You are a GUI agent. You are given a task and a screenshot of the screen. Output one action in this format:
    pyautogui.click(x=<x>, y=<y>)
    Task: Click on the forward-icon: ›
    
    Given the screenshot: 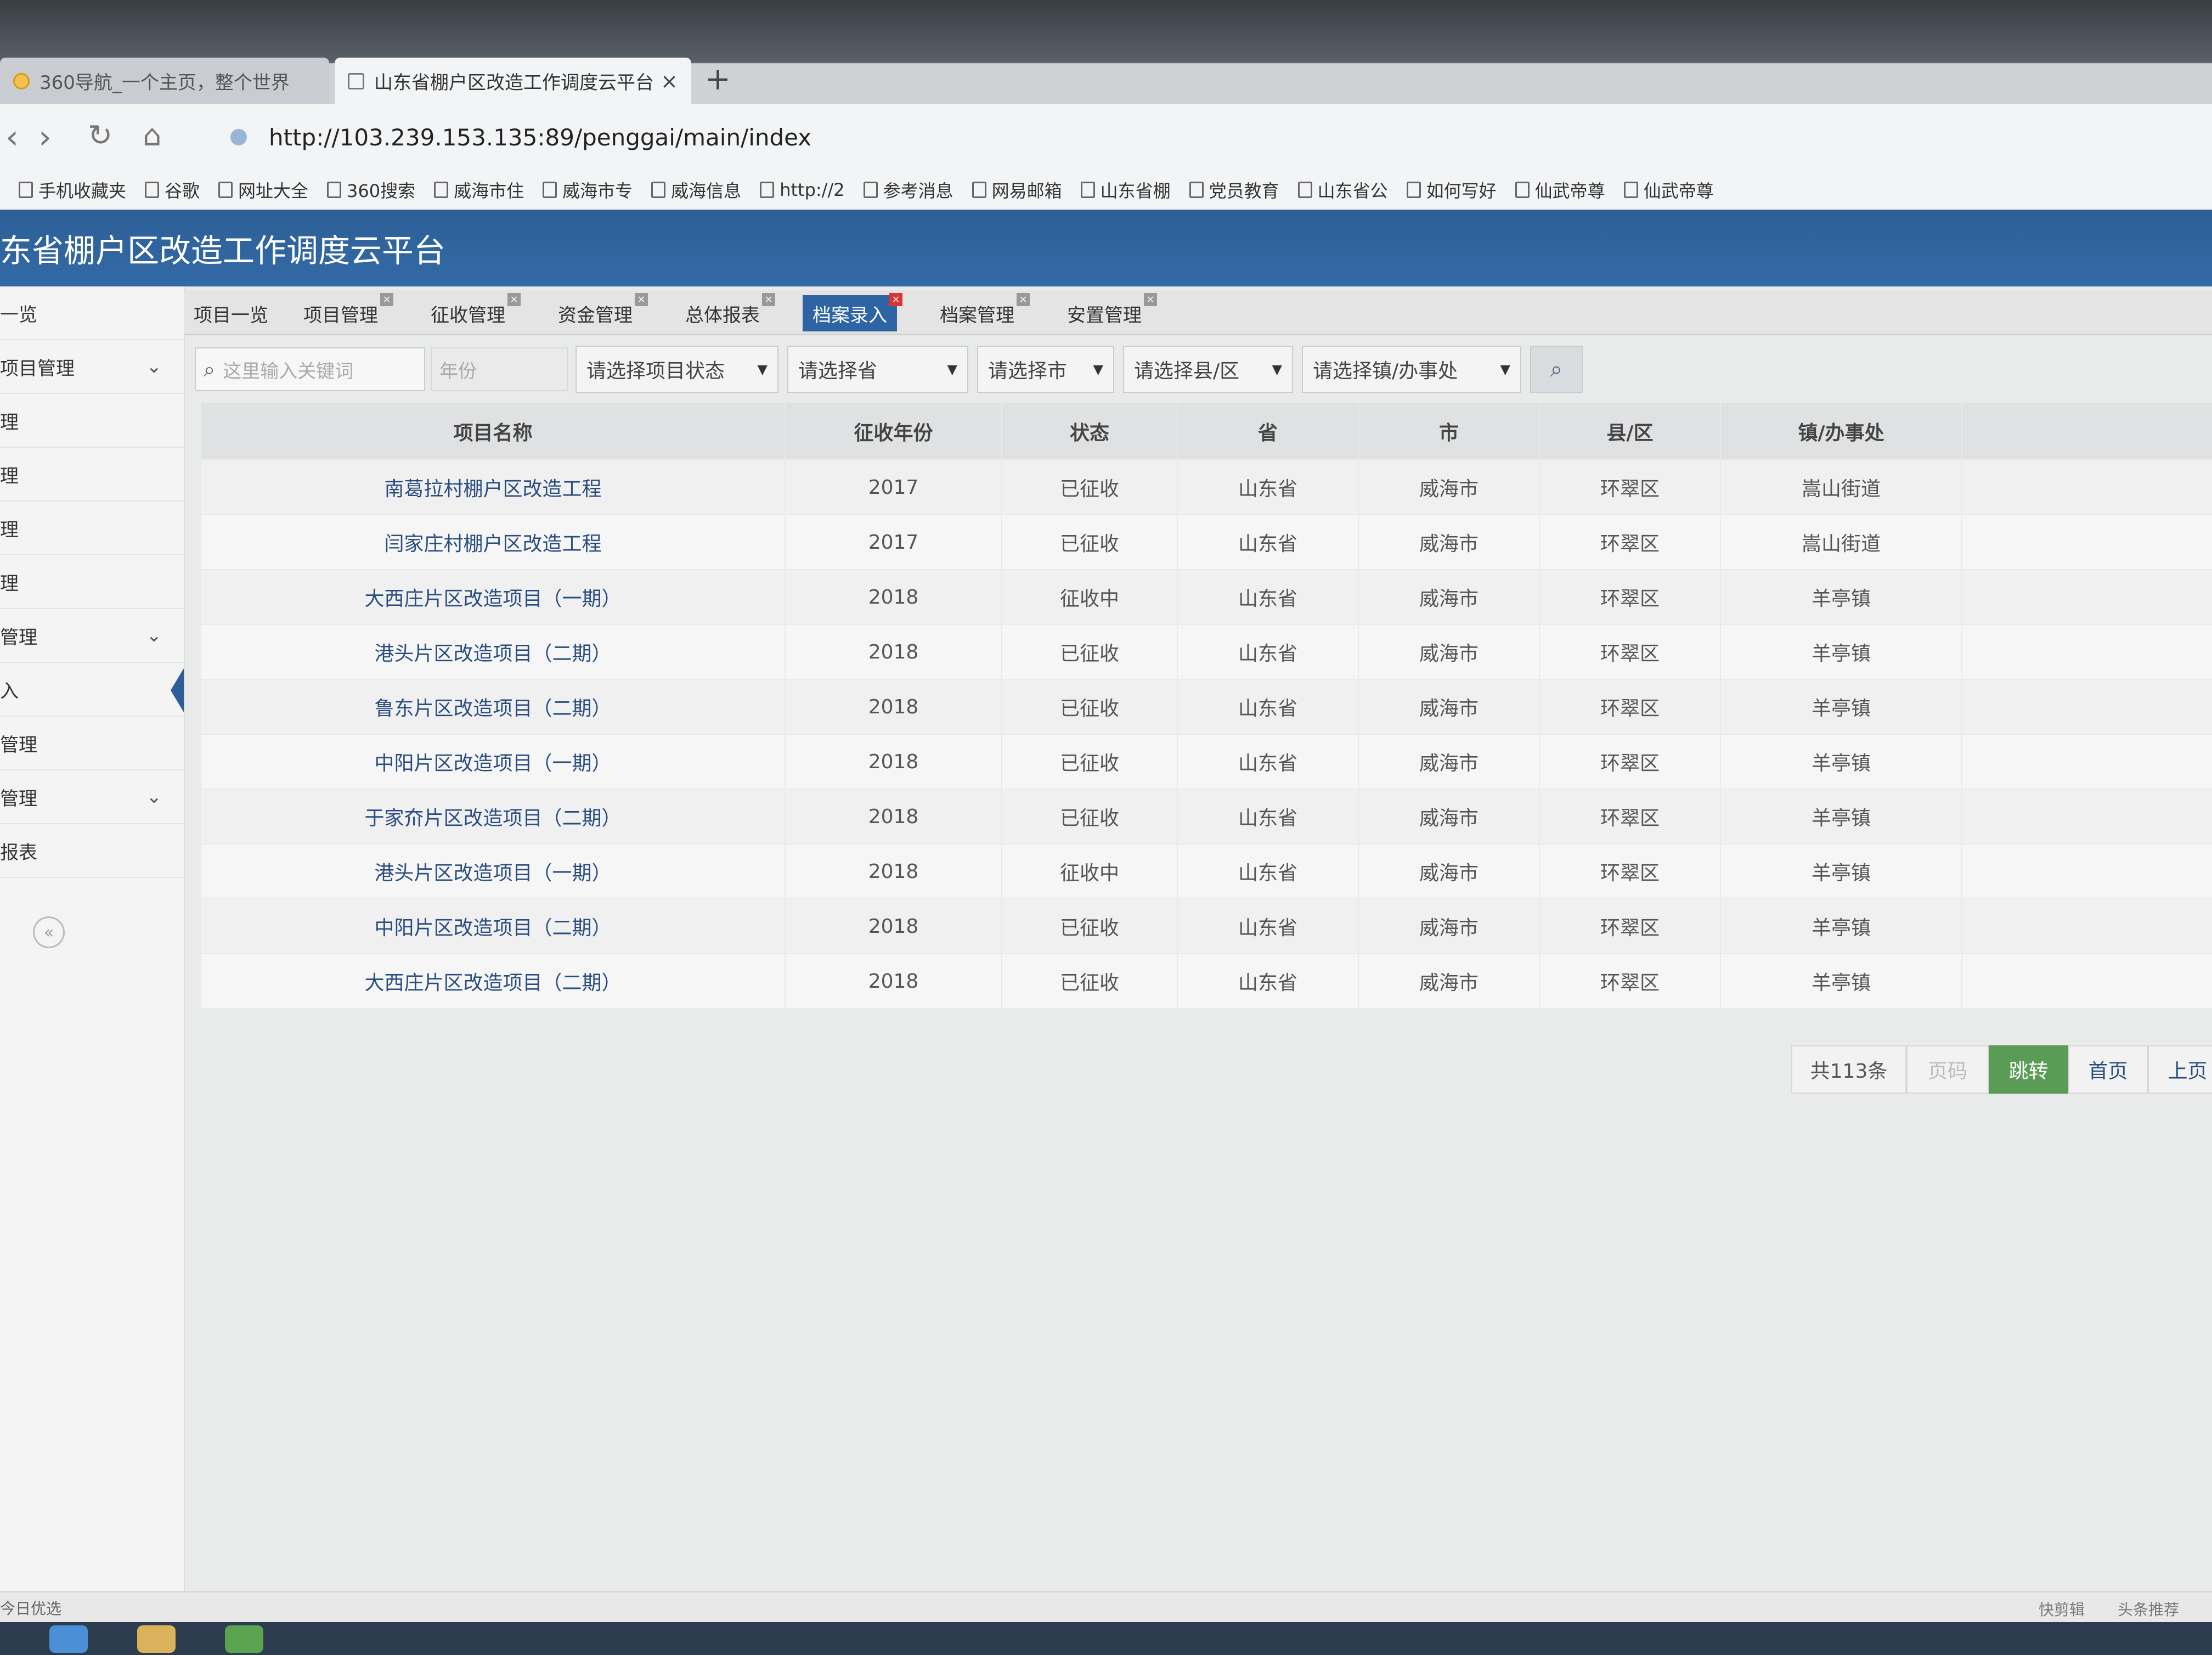 What is the action you would take?
    pyautogui.click(x=45, y=137)
    